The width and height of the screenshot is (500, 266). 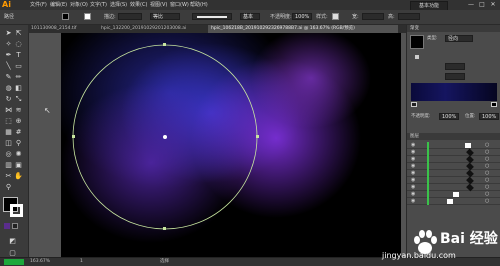 I want to click on gradient-swatch-preview, so click(x=417, y=42).